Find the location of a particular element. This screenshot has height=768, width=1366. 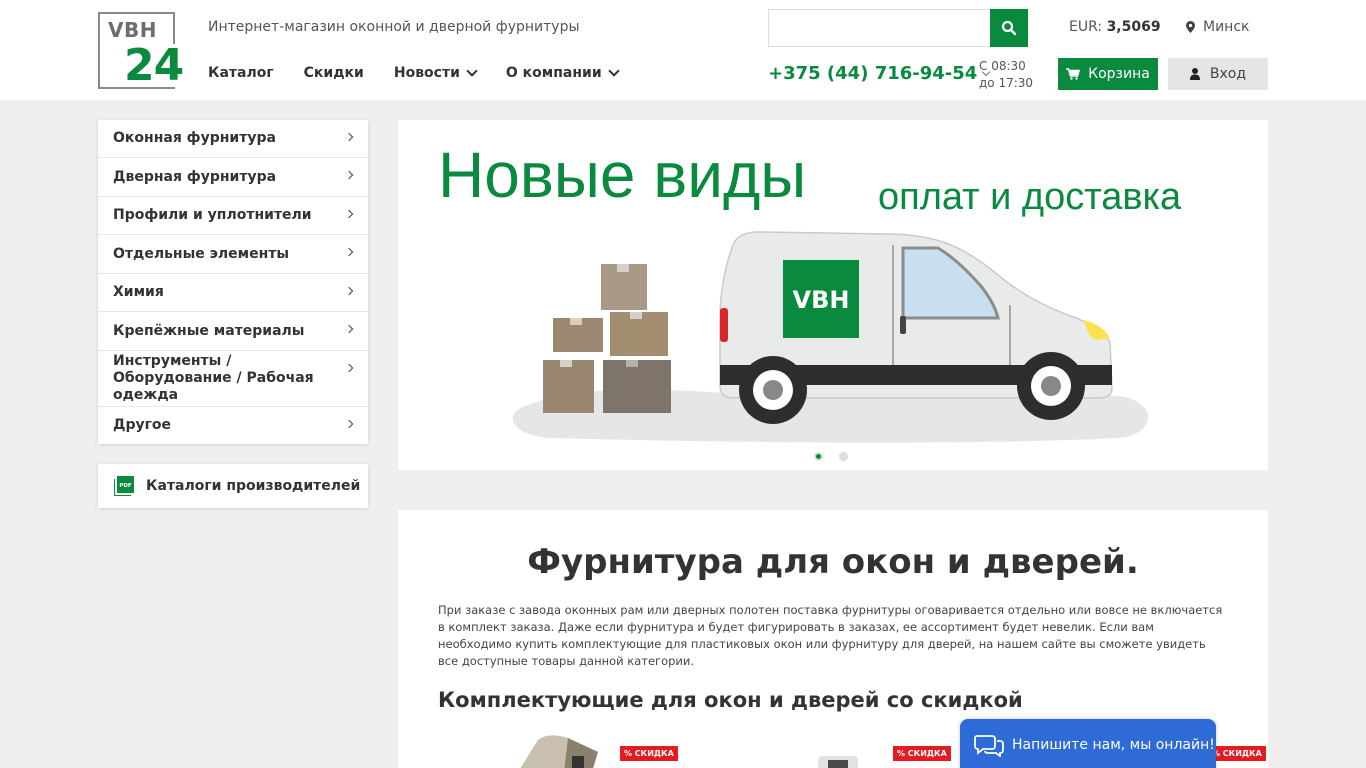

manufacturer-catalogs-link: PDF Каталоги производителей is located at coordinates (233, 486).